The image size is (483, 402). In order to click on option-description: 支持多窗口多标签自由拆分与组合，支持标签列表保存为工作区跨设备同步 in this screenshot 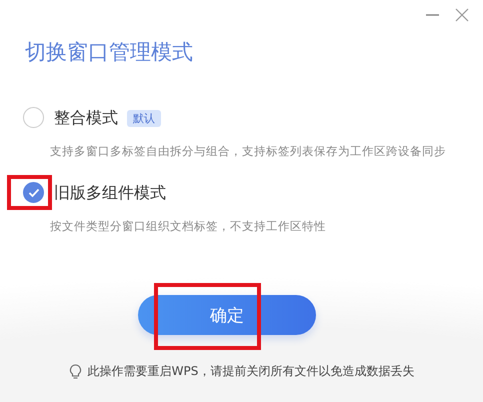, I will do `click(248, 151)`.